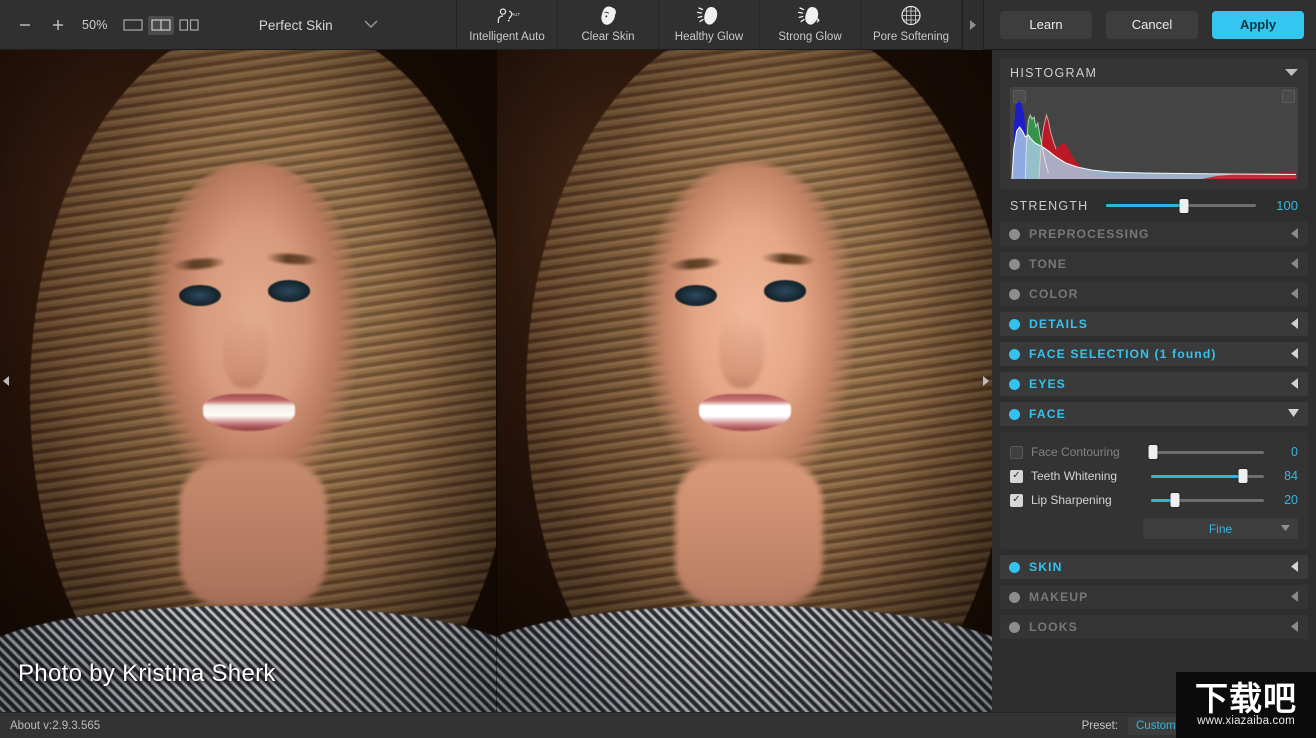 The width and height of the screenshot is (1316, 738). I want to click on tool-healthy-glow: Healthy Glow, so click(709, 25).